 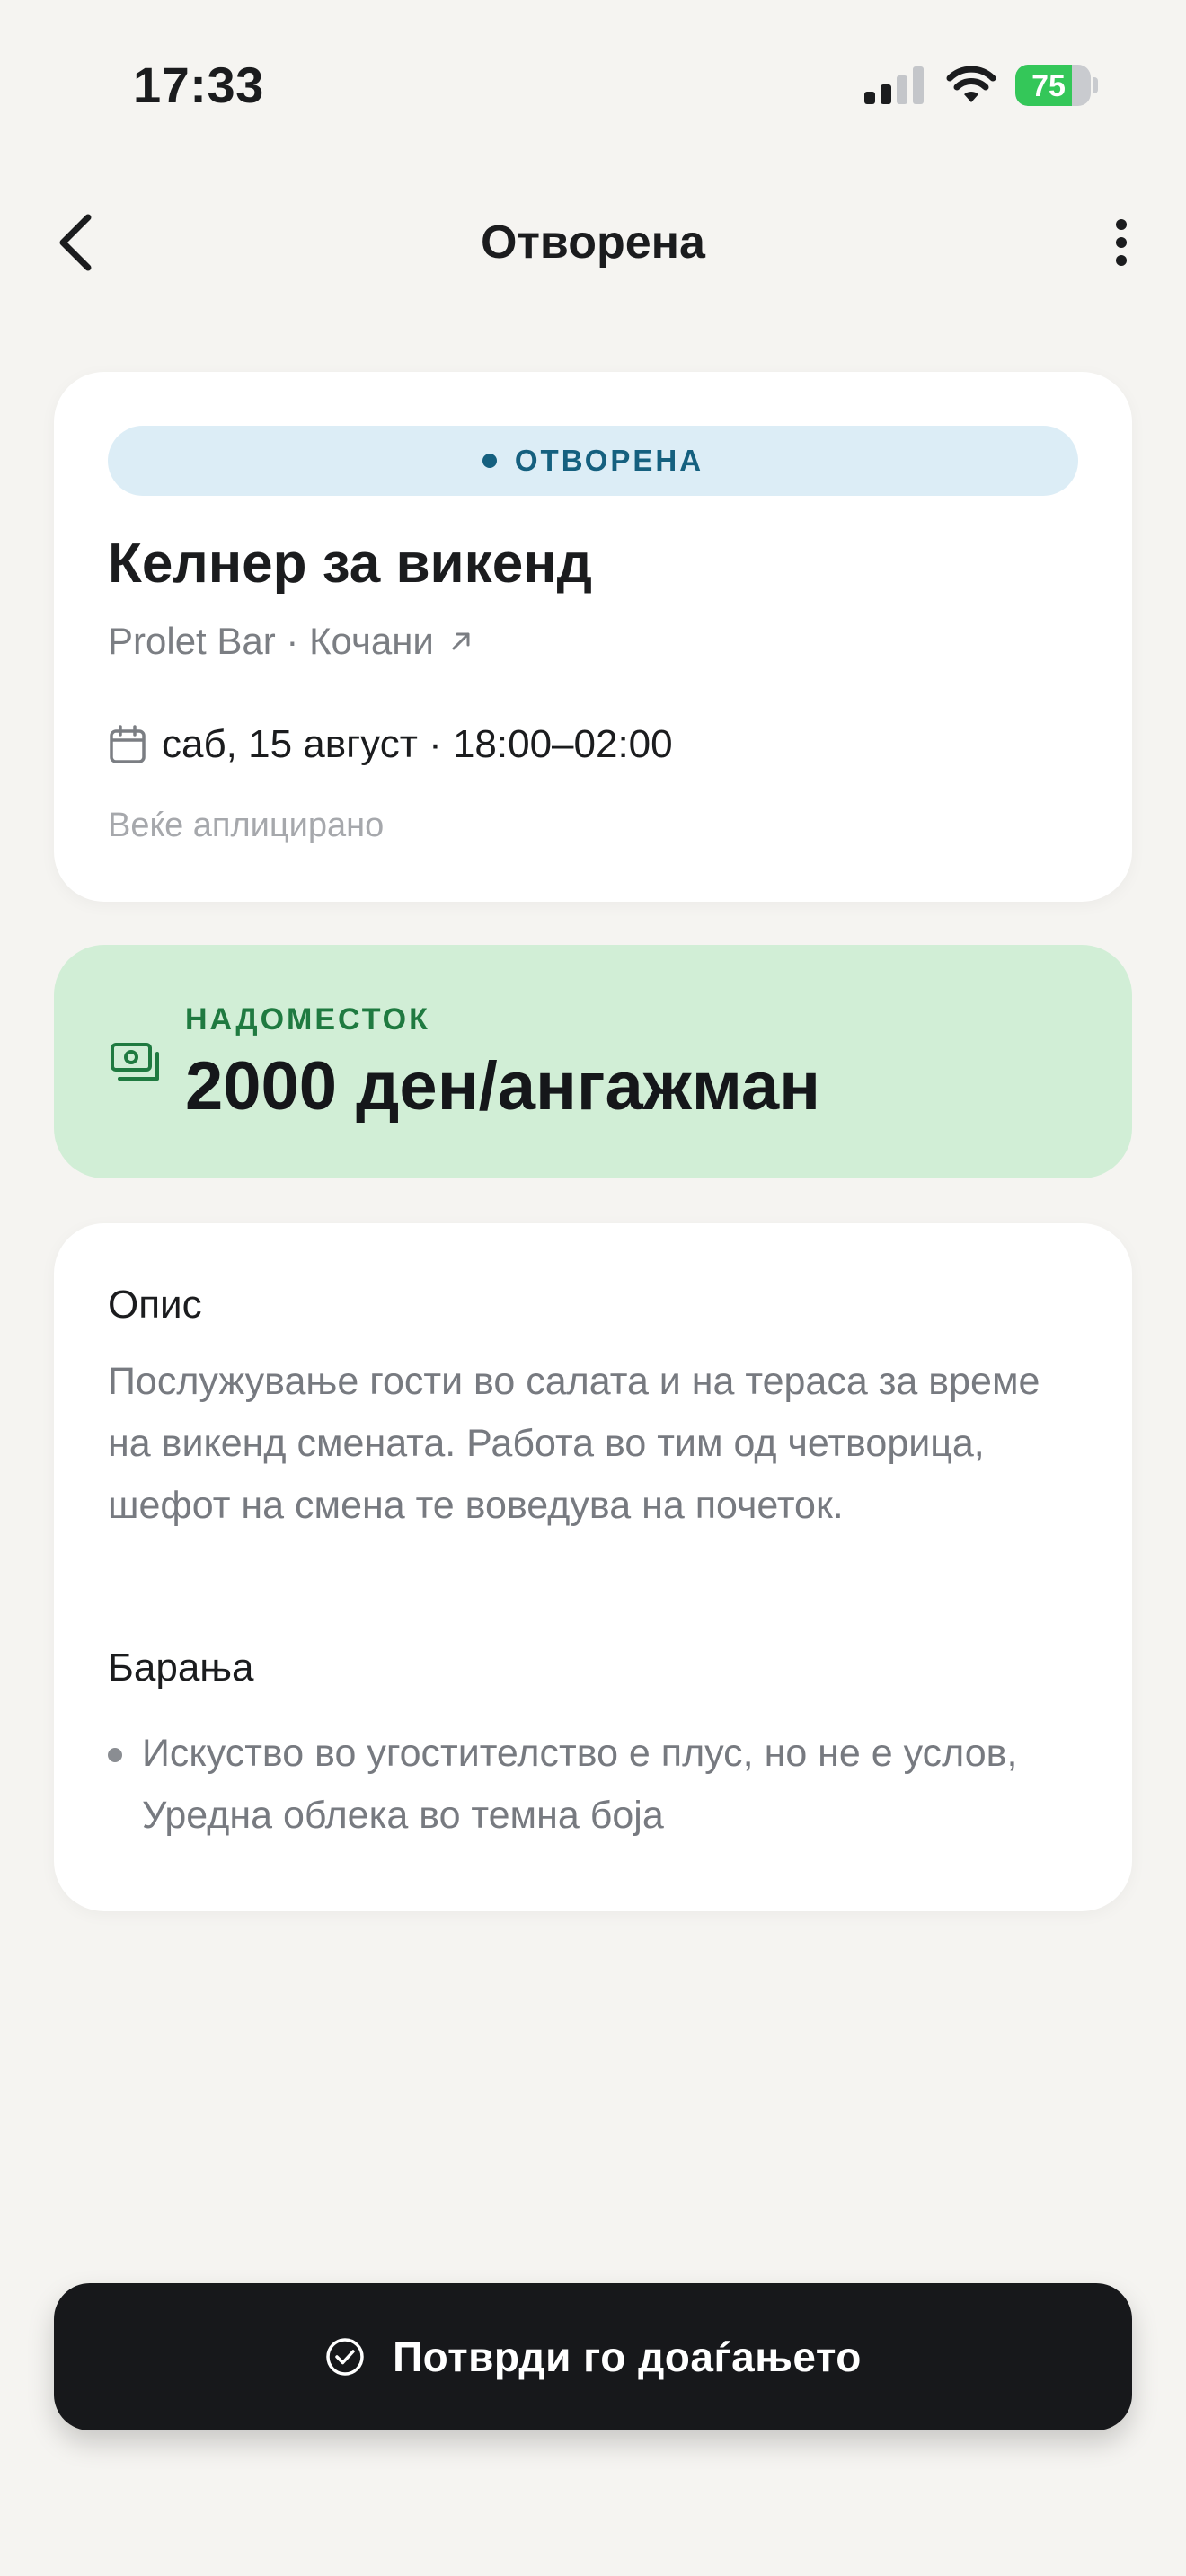 What do you see at coordinates (489, 461) in the screenshot?
I see `status-dot-icon` at bounding box center [489, 461].